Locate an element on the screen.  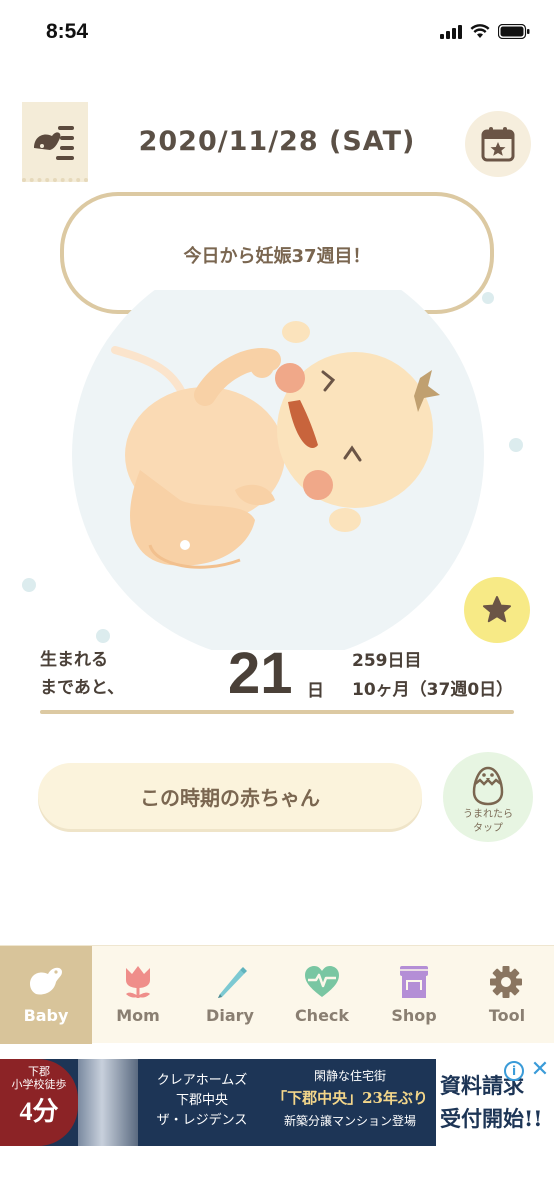
ad-info-icon: i is located at coordinates (514, 1071).